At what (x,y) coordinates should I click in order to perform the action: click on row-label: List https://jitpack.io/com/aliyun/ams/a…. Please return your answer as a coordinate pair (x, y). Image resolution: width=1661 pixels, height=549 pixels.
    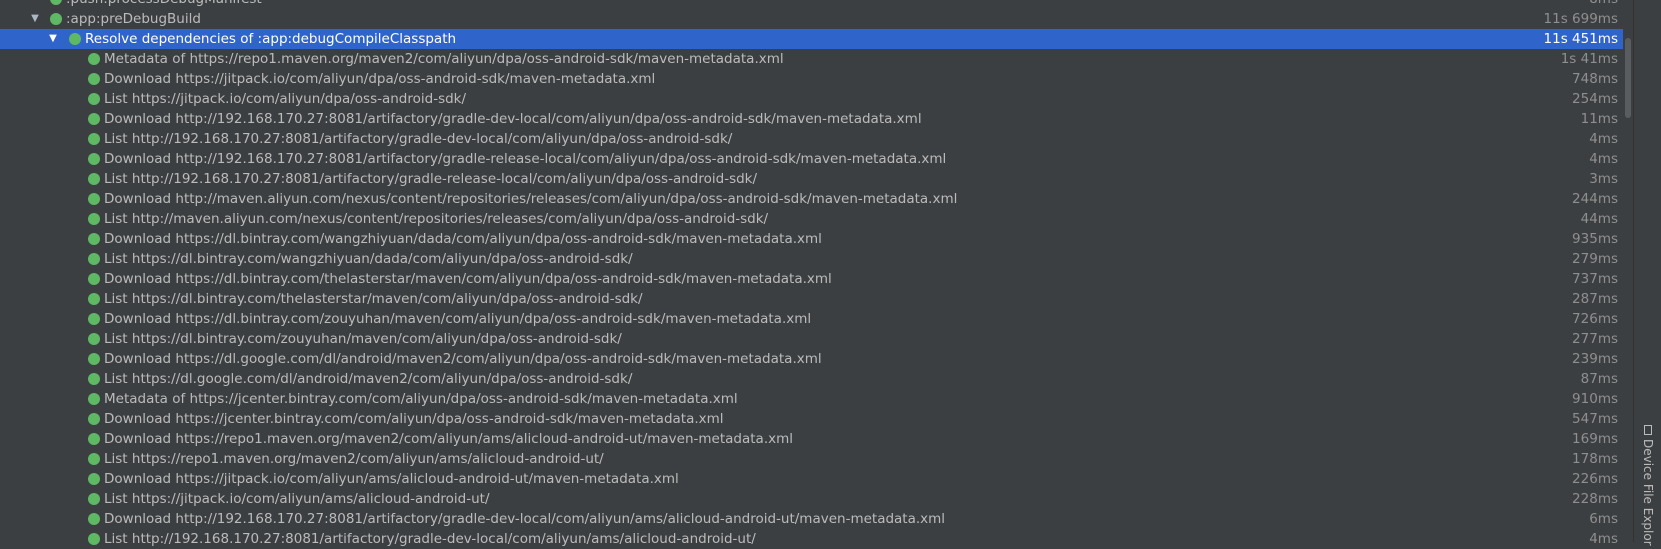
    Looking at the image, I should click on (297, 499).